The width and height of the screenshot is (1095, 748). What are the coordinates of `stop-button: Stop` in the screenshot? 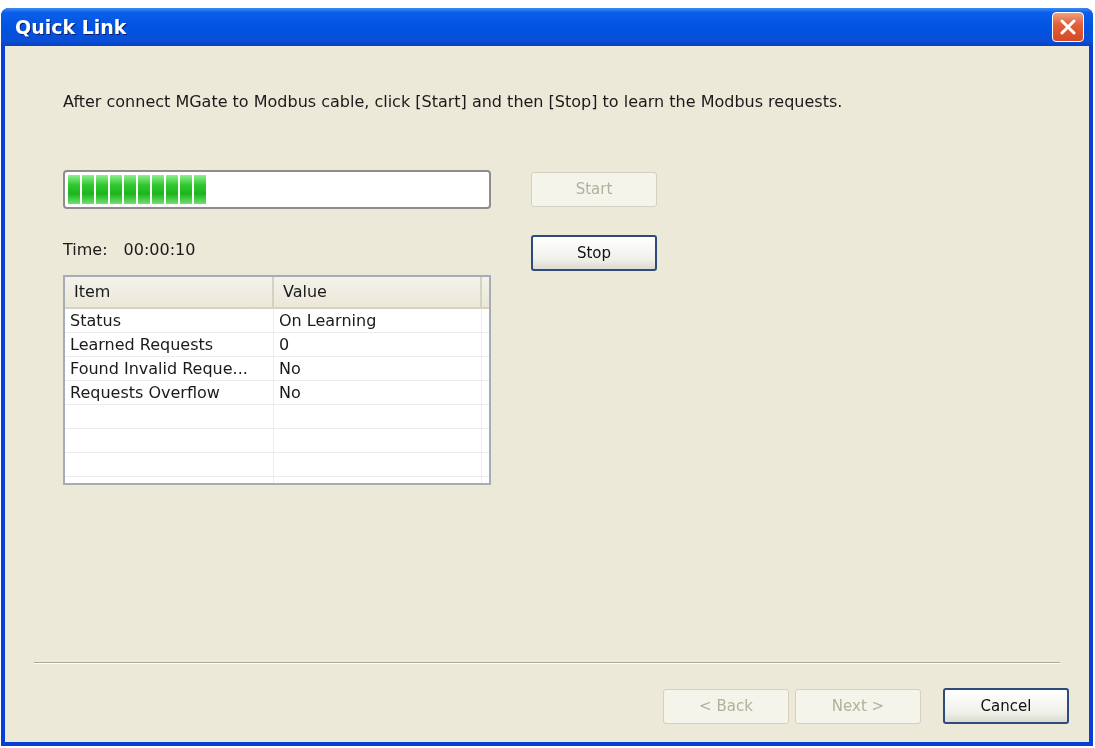 It's located at (594, 253).